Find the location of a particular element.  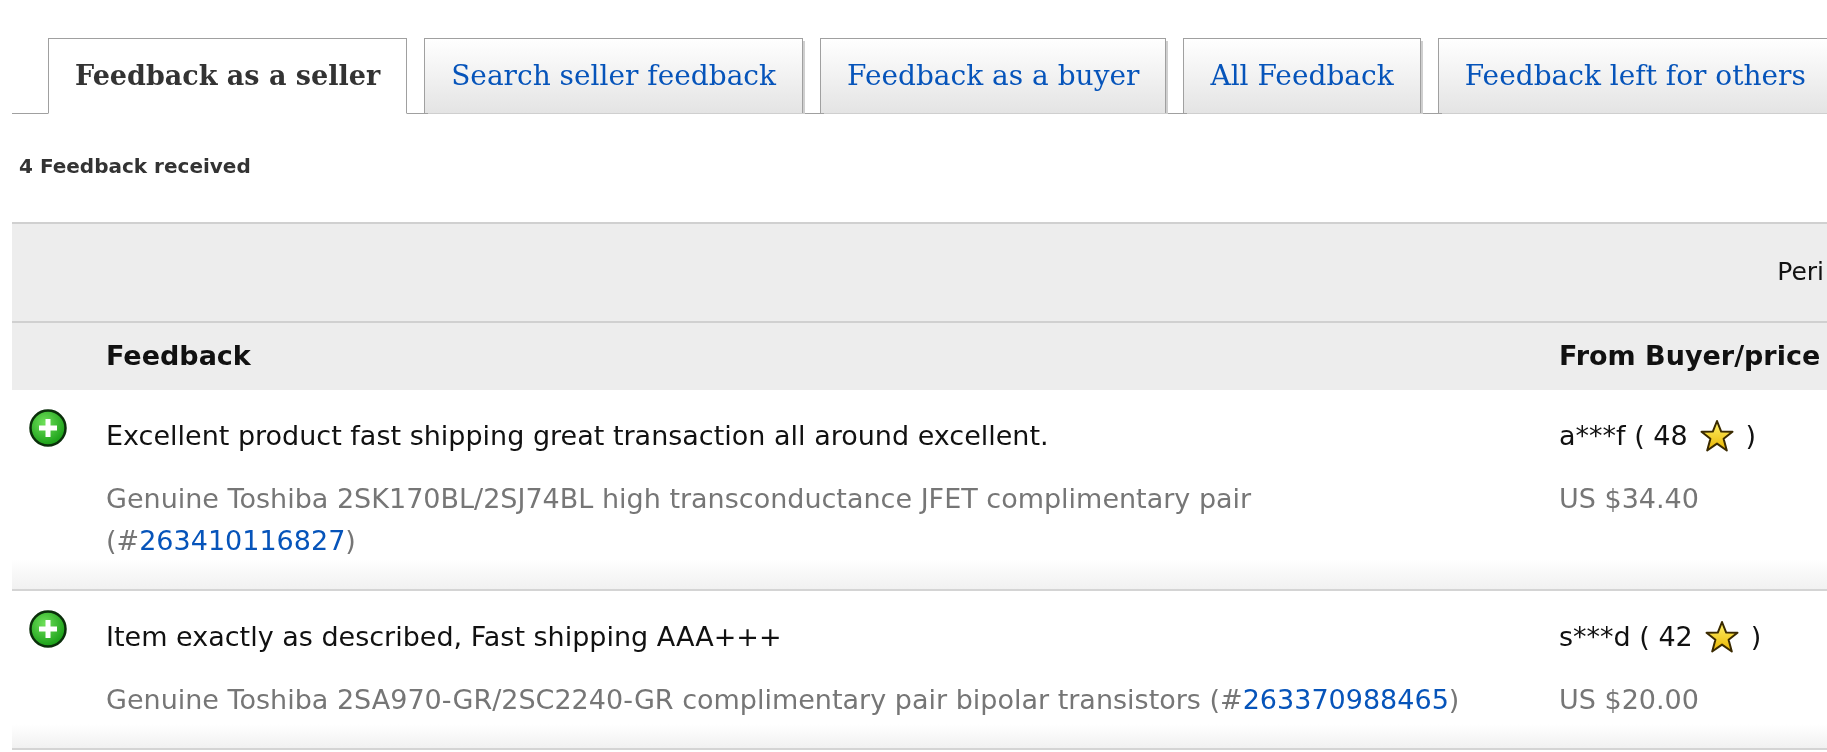

buyer-name: s***d ( 42 is located at coordinates (1626, 636).